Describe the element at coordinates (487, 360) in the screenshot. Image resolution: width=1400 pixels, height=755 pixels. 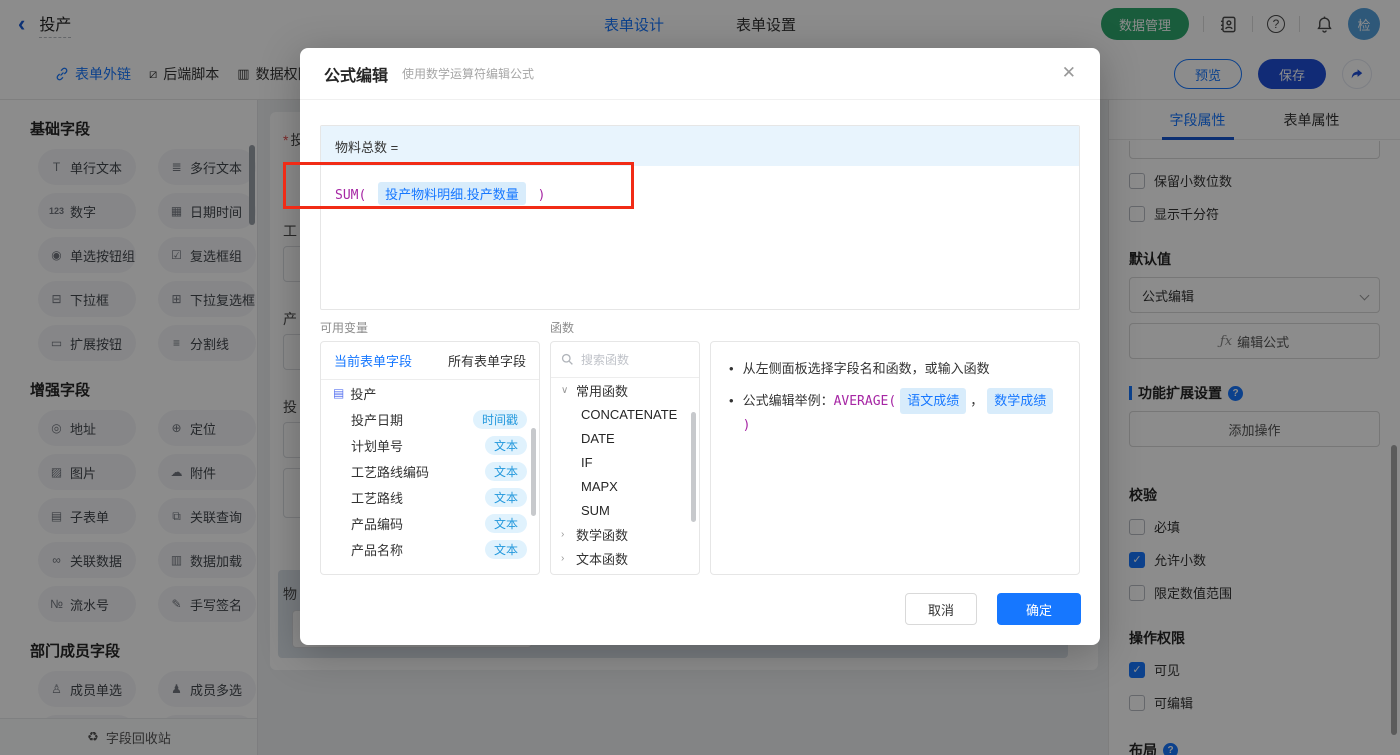
I see `tab-all-form-fields: 所有表单字段` at that location.